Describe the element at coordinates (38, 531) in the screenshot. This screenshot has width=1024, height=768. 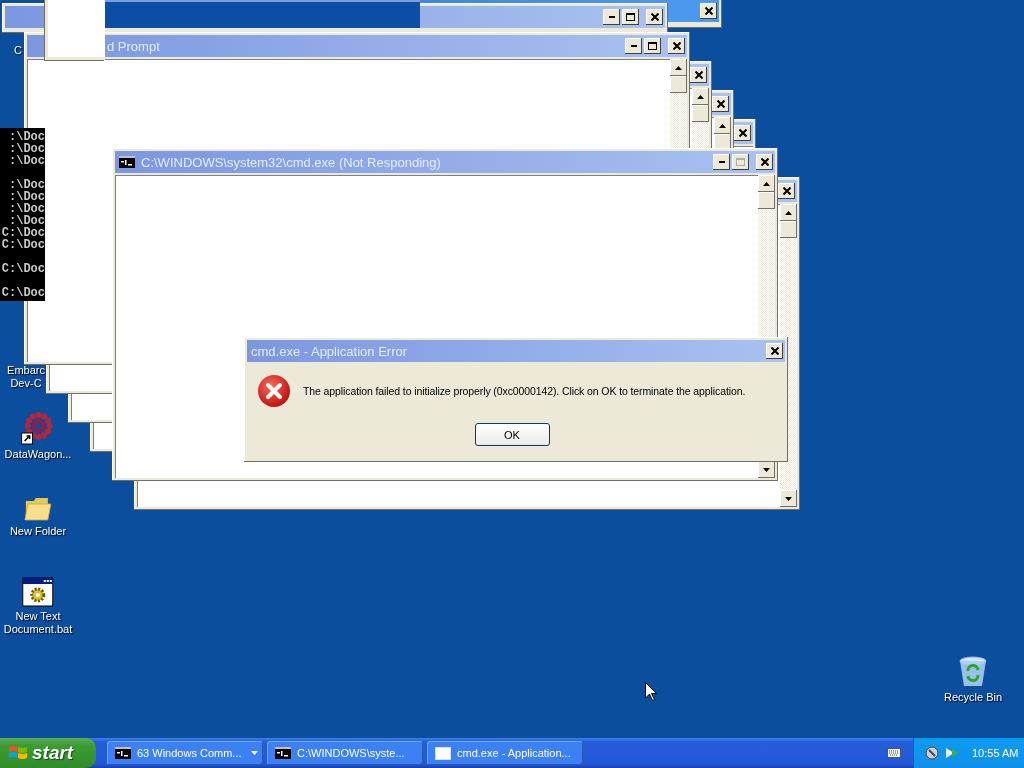
I see `icon-label: New Folder` at that location.